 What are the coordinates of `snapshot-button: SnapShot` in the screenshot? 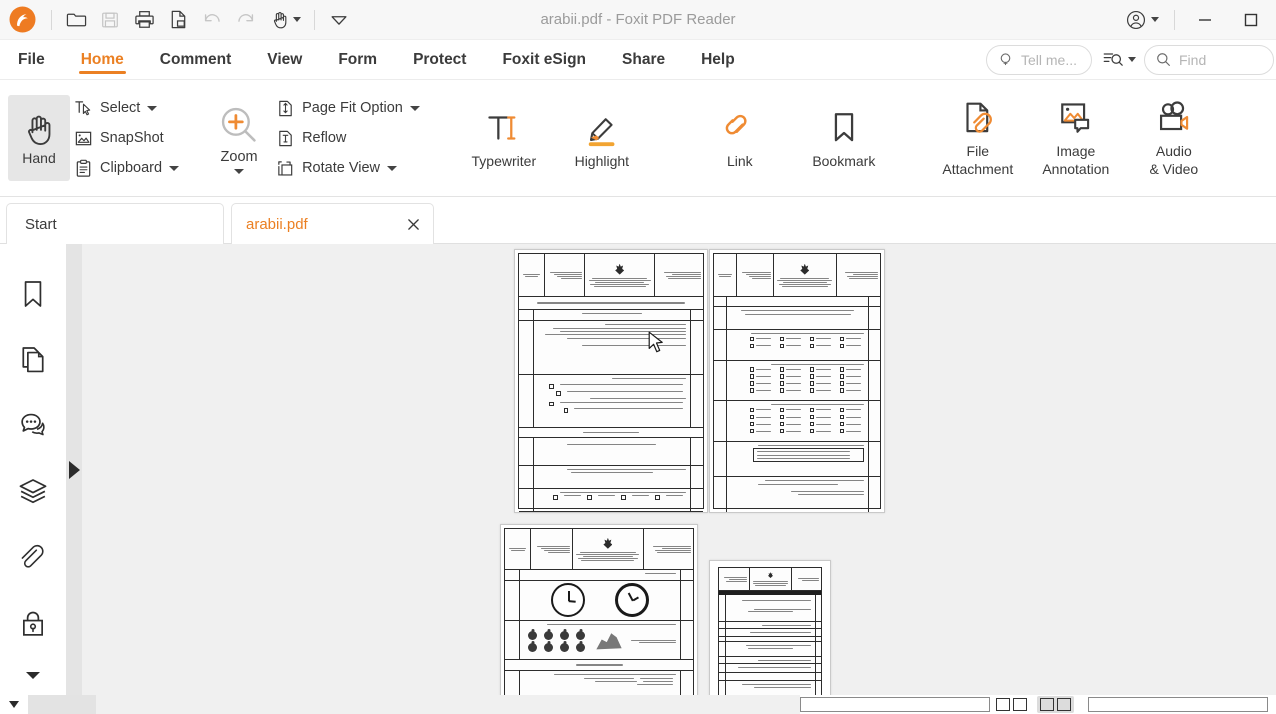 It's located at (128, 138).